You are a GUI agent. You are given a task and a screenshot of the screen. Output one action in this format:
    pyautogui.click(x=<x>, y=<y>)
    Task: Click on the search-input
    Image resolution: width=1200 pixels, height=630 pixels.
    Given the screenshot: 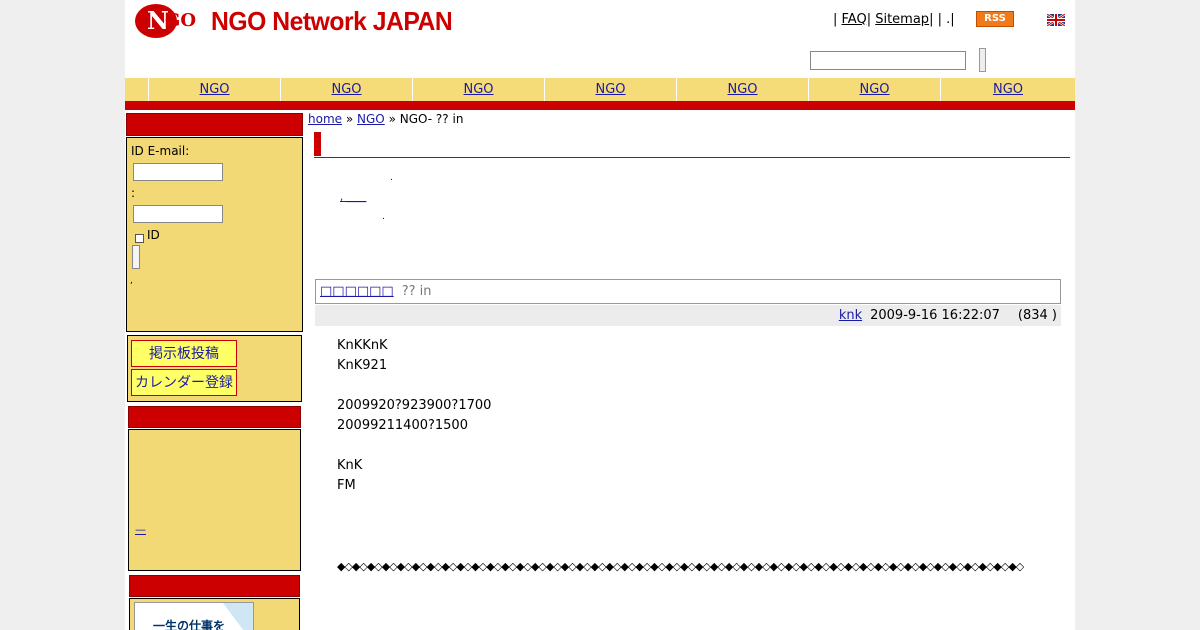 What is the action you would take?
    pyautogui.click(x=888, y=60)
    